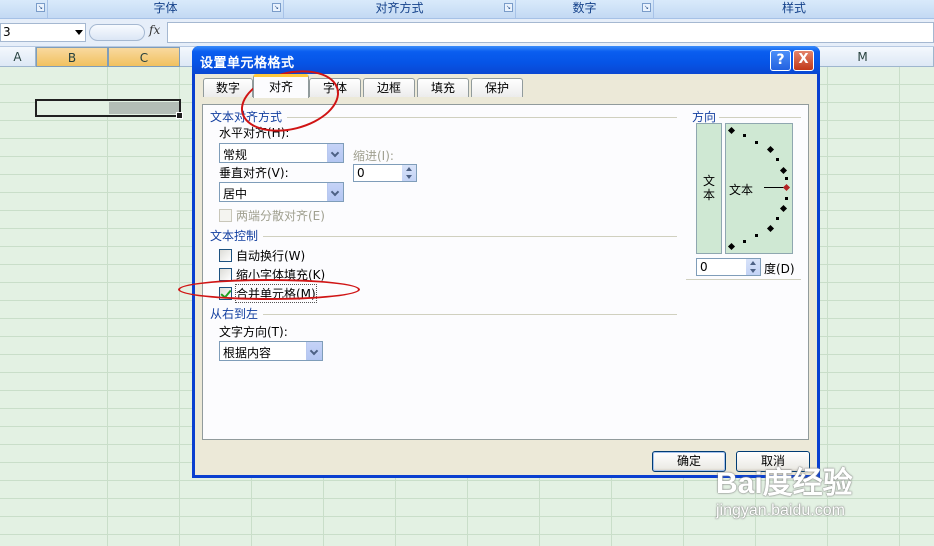 The height and width of the screenshot is (546, 934). I want to click on name-box-value: 3, so click(7, 32).